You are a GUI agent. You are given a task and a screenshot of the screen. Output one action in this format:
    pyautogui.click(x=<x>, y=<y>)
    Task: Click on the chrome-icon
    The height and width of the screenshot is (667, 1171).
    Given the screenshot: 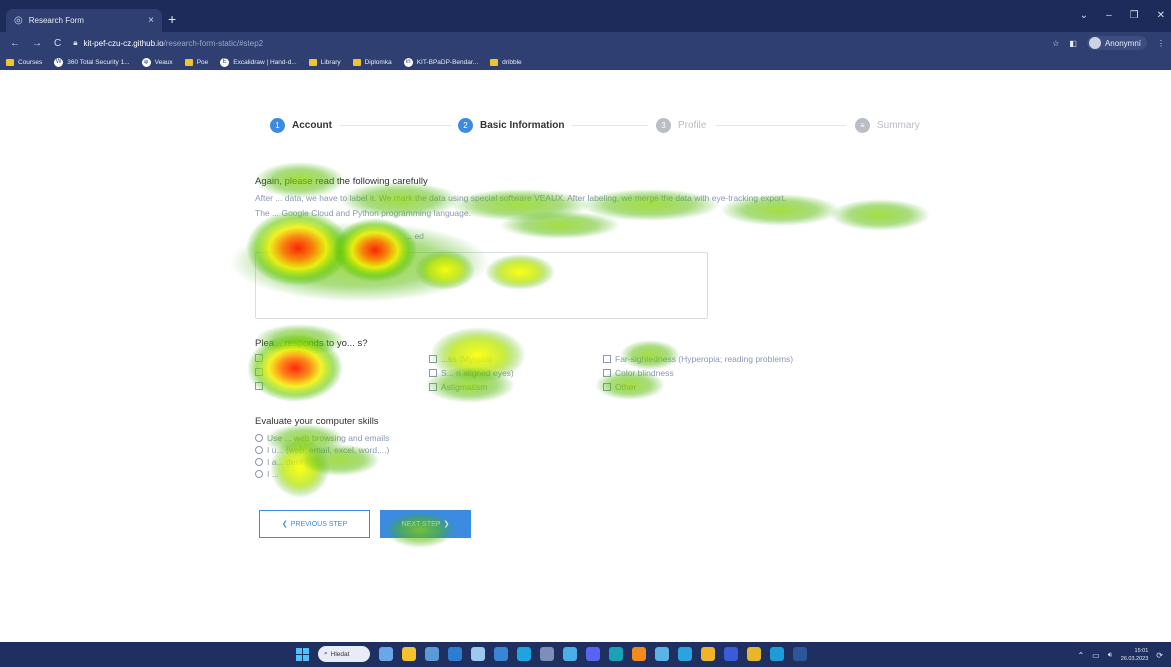 What is the action you would take?
    pyautogui.click(x=754, y=654)
    